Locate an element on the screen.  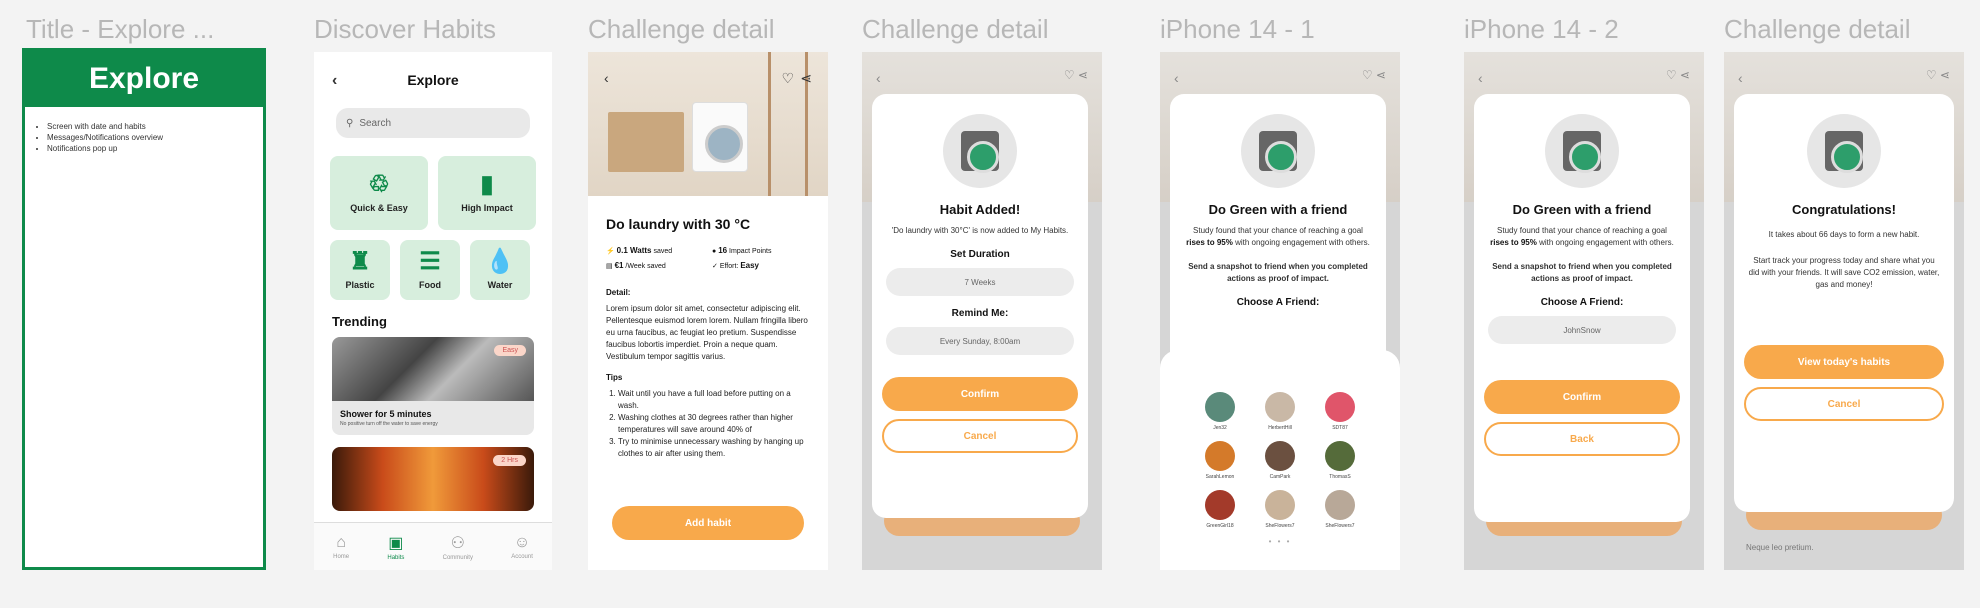
difficulty-badge: Easy is located at coordinates (510, 350).